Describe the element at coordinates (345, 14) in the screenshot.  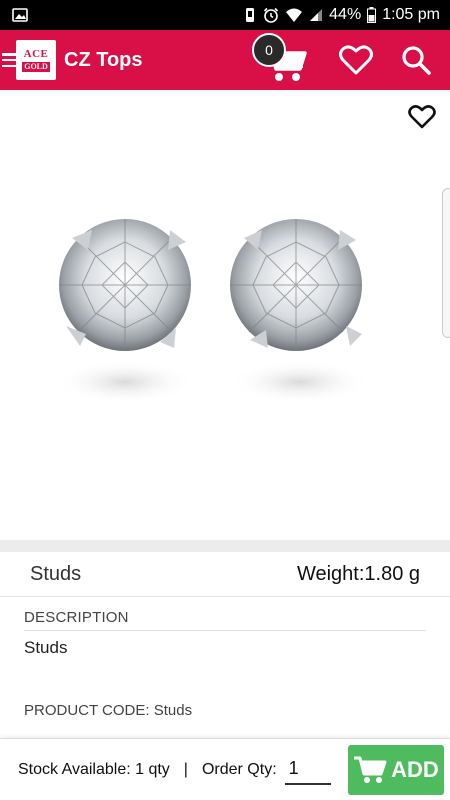
I see `battery-percent: 44%` at that location.